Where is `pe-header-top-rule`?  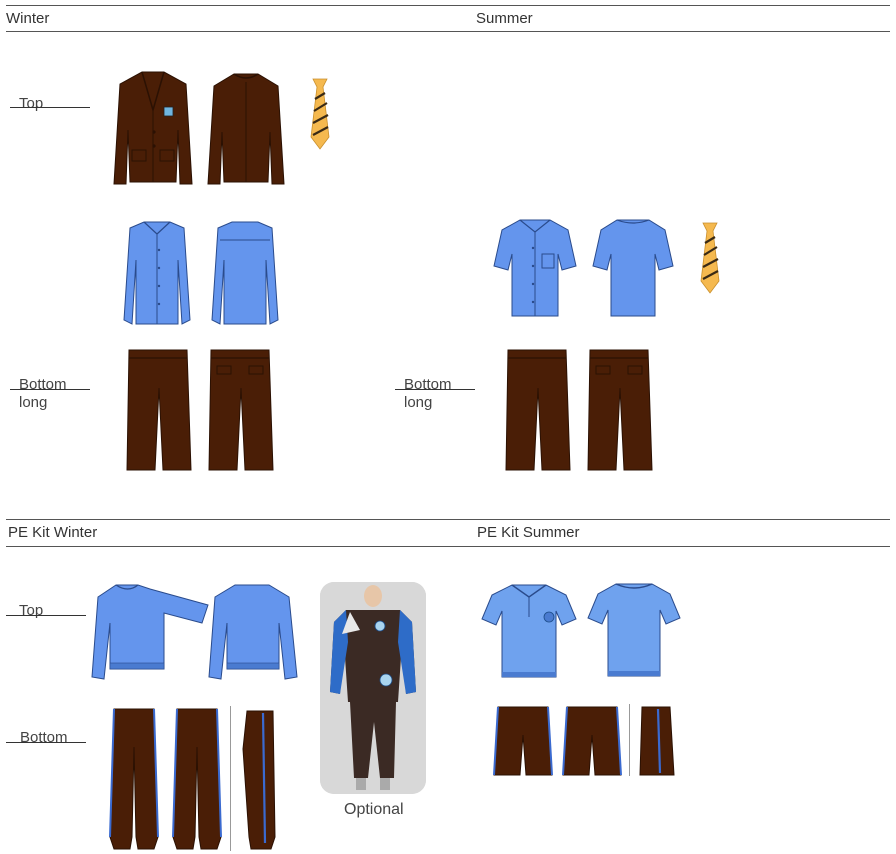 pe-header-top-rule is located at coordinates (448, 519).